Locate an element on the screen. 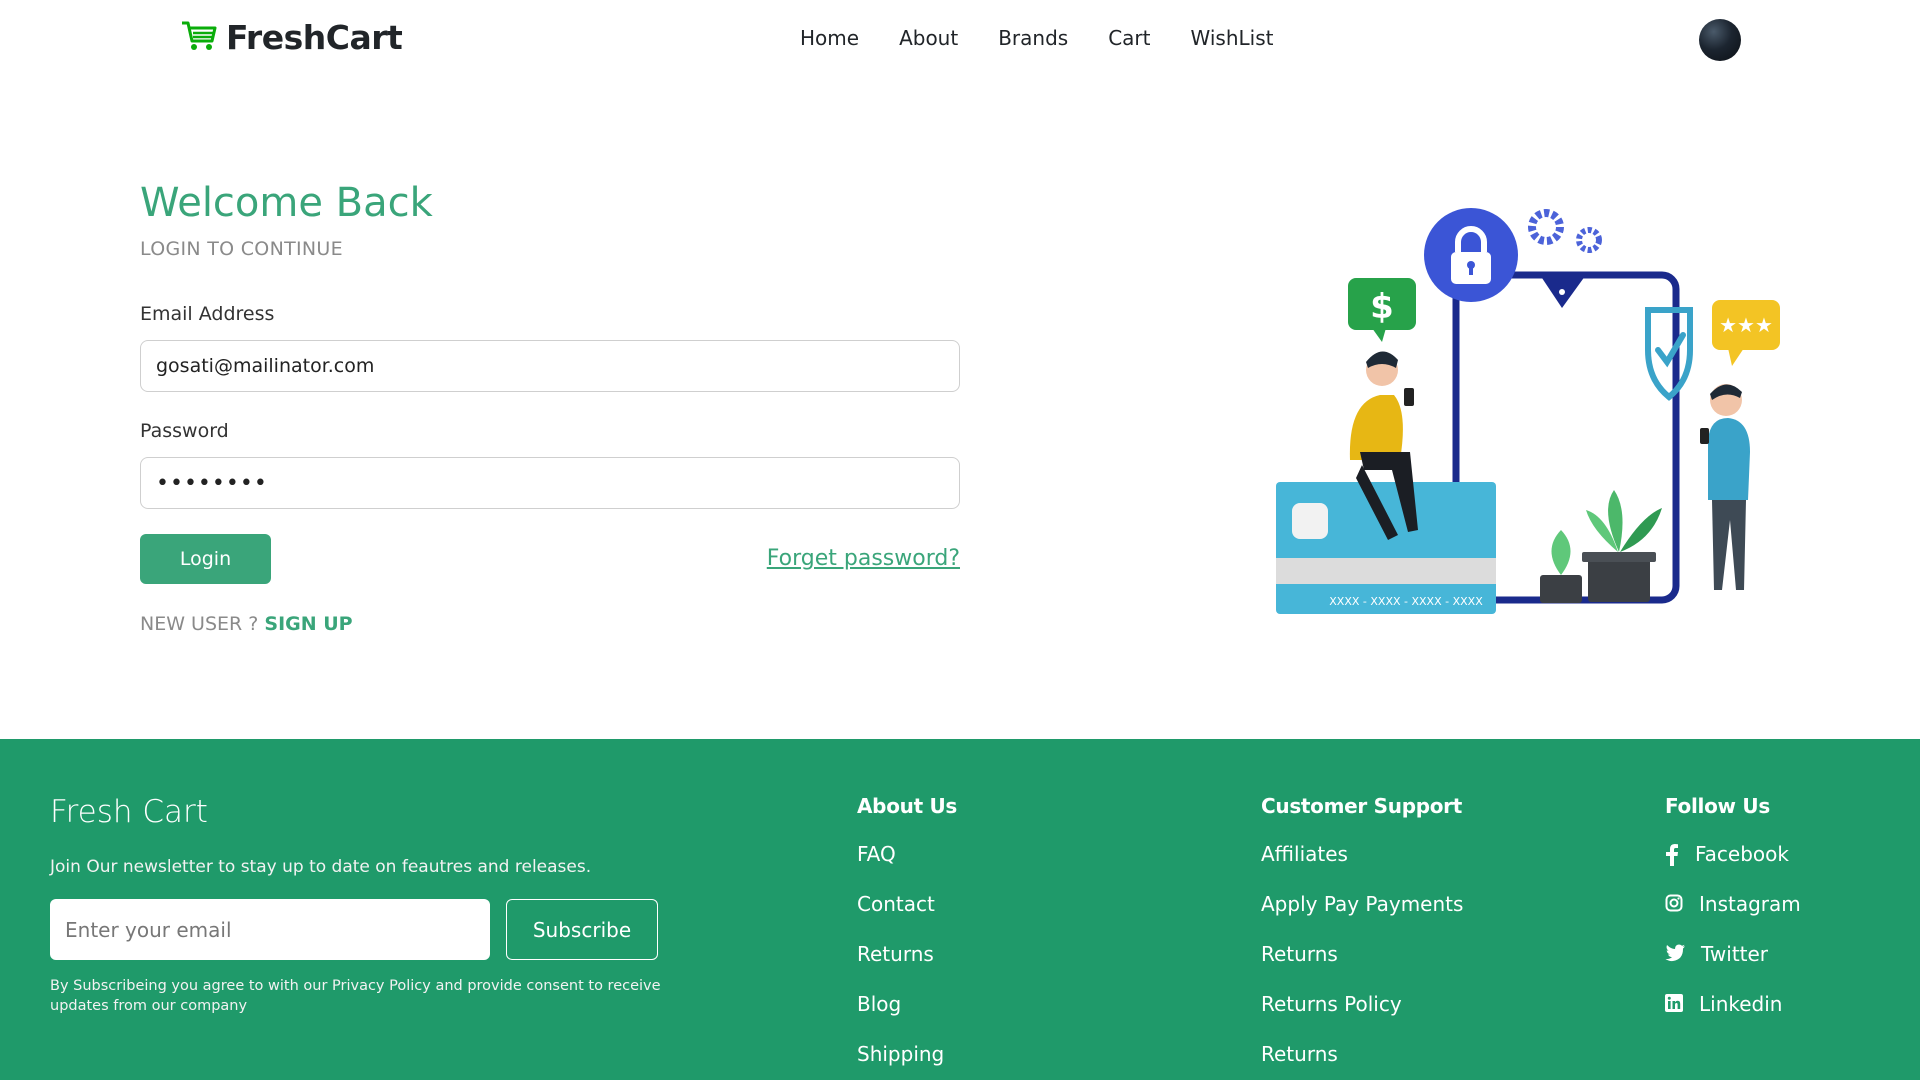 The image size is (1920, 1092). brand-logo: FreshCart is located at coordinates (291, 37).